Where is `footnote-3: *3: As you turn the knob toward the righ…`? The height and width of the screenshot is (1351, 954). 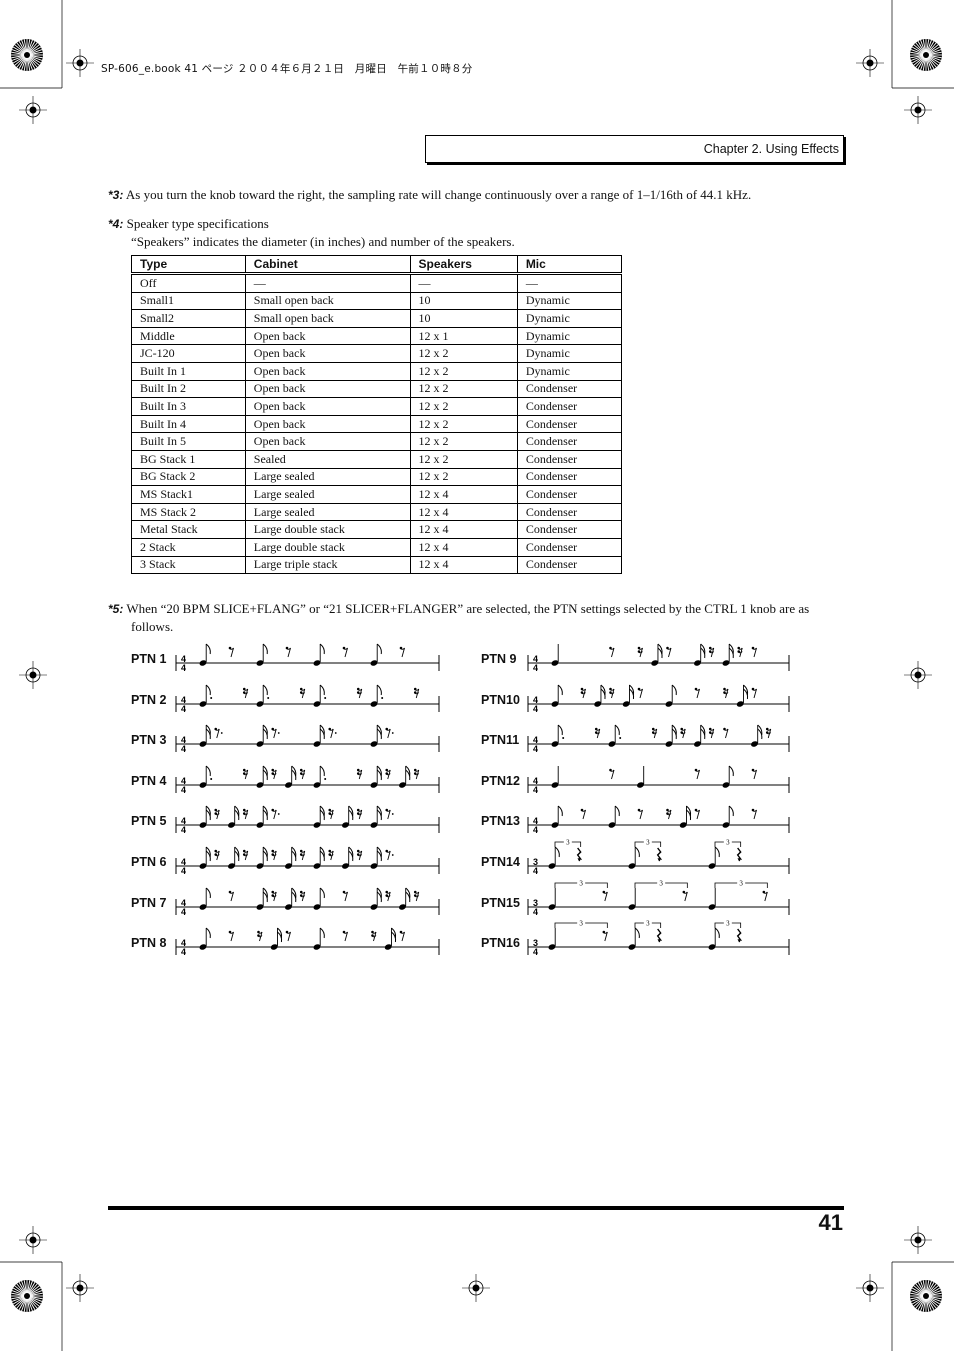
footnote-3: *3: As you turn the knob toward the righ… is located at coordinates (429, 195).